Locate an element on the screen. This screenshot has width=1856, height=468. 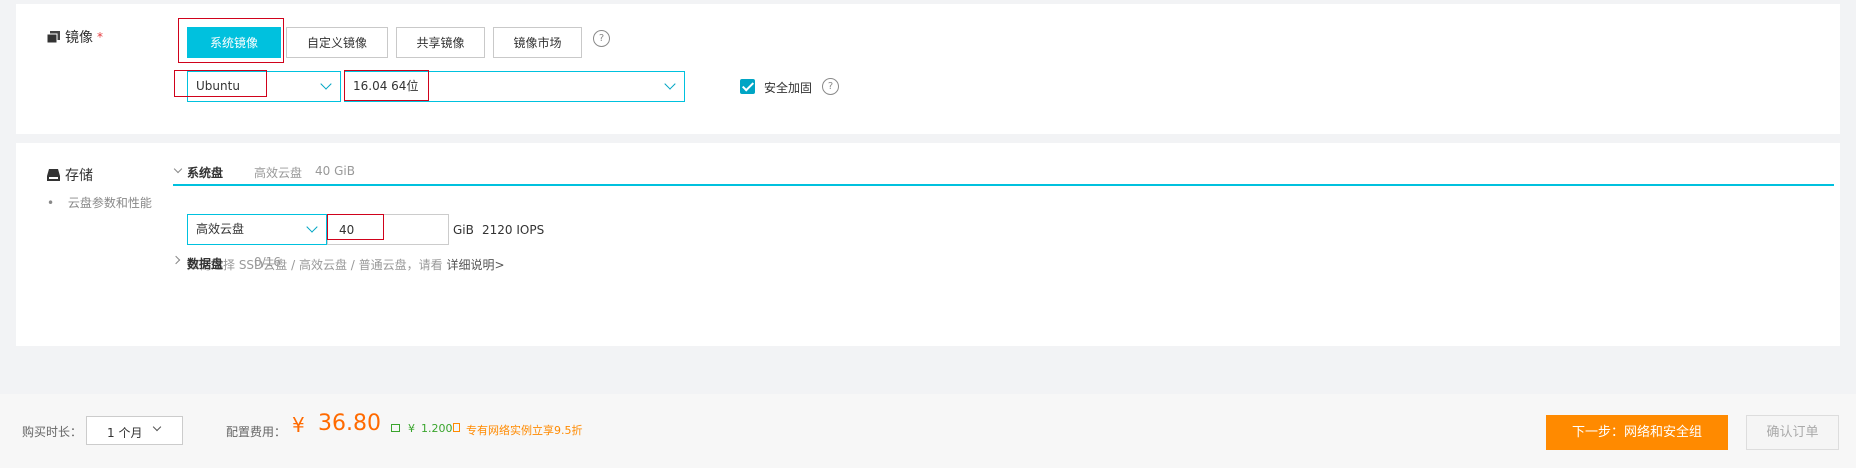
disk-hint: 如何选择 SSD云盘 / 高效云盘 / 普通云盘，请看 详细说明> is located at coordinates (346, 264).